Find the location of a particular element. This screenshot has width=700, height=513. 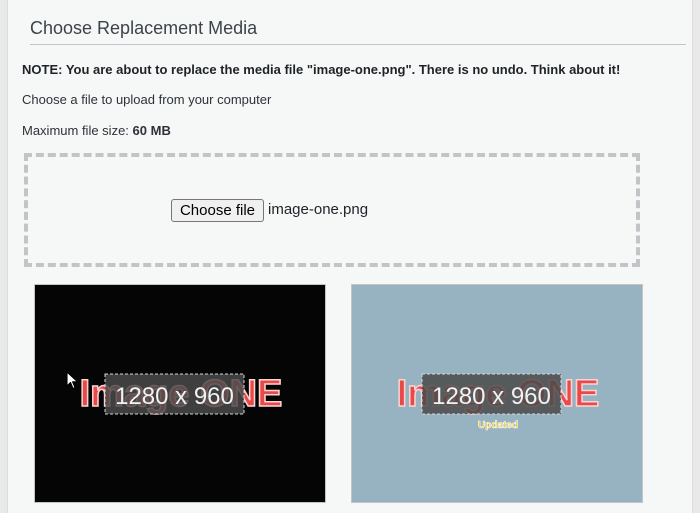

max-file-size-label: Maximum file size: is located at coordinates (75, 130).